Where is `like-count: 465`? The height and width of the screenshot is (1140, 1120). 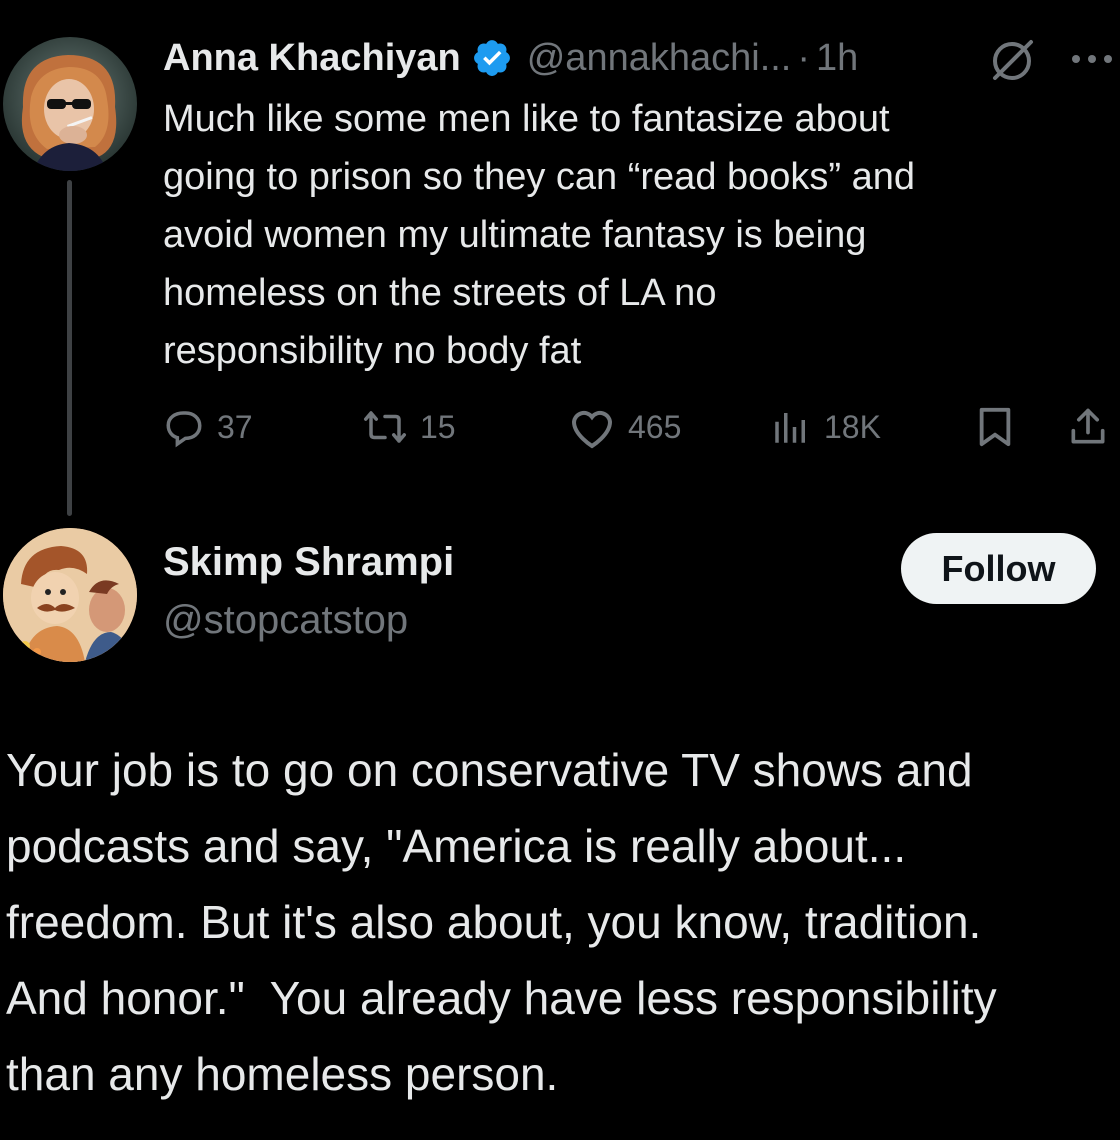 like-count: 465 is located at coordinates (655, 426).